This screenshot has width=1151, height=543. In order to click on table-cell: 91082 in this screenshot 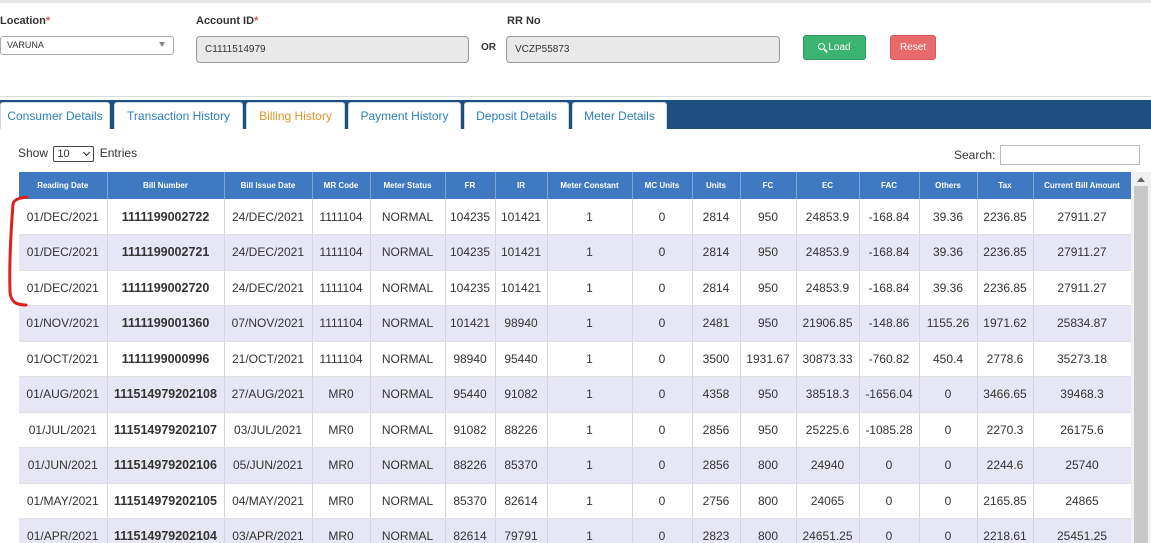, I will do `click(470, 430)`.